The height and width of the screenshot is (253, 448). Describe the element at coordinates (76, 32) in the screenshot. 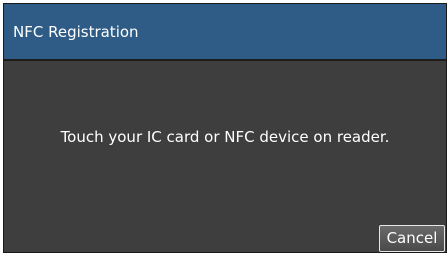

I see `dialog-title: NFC Registration` at that location.